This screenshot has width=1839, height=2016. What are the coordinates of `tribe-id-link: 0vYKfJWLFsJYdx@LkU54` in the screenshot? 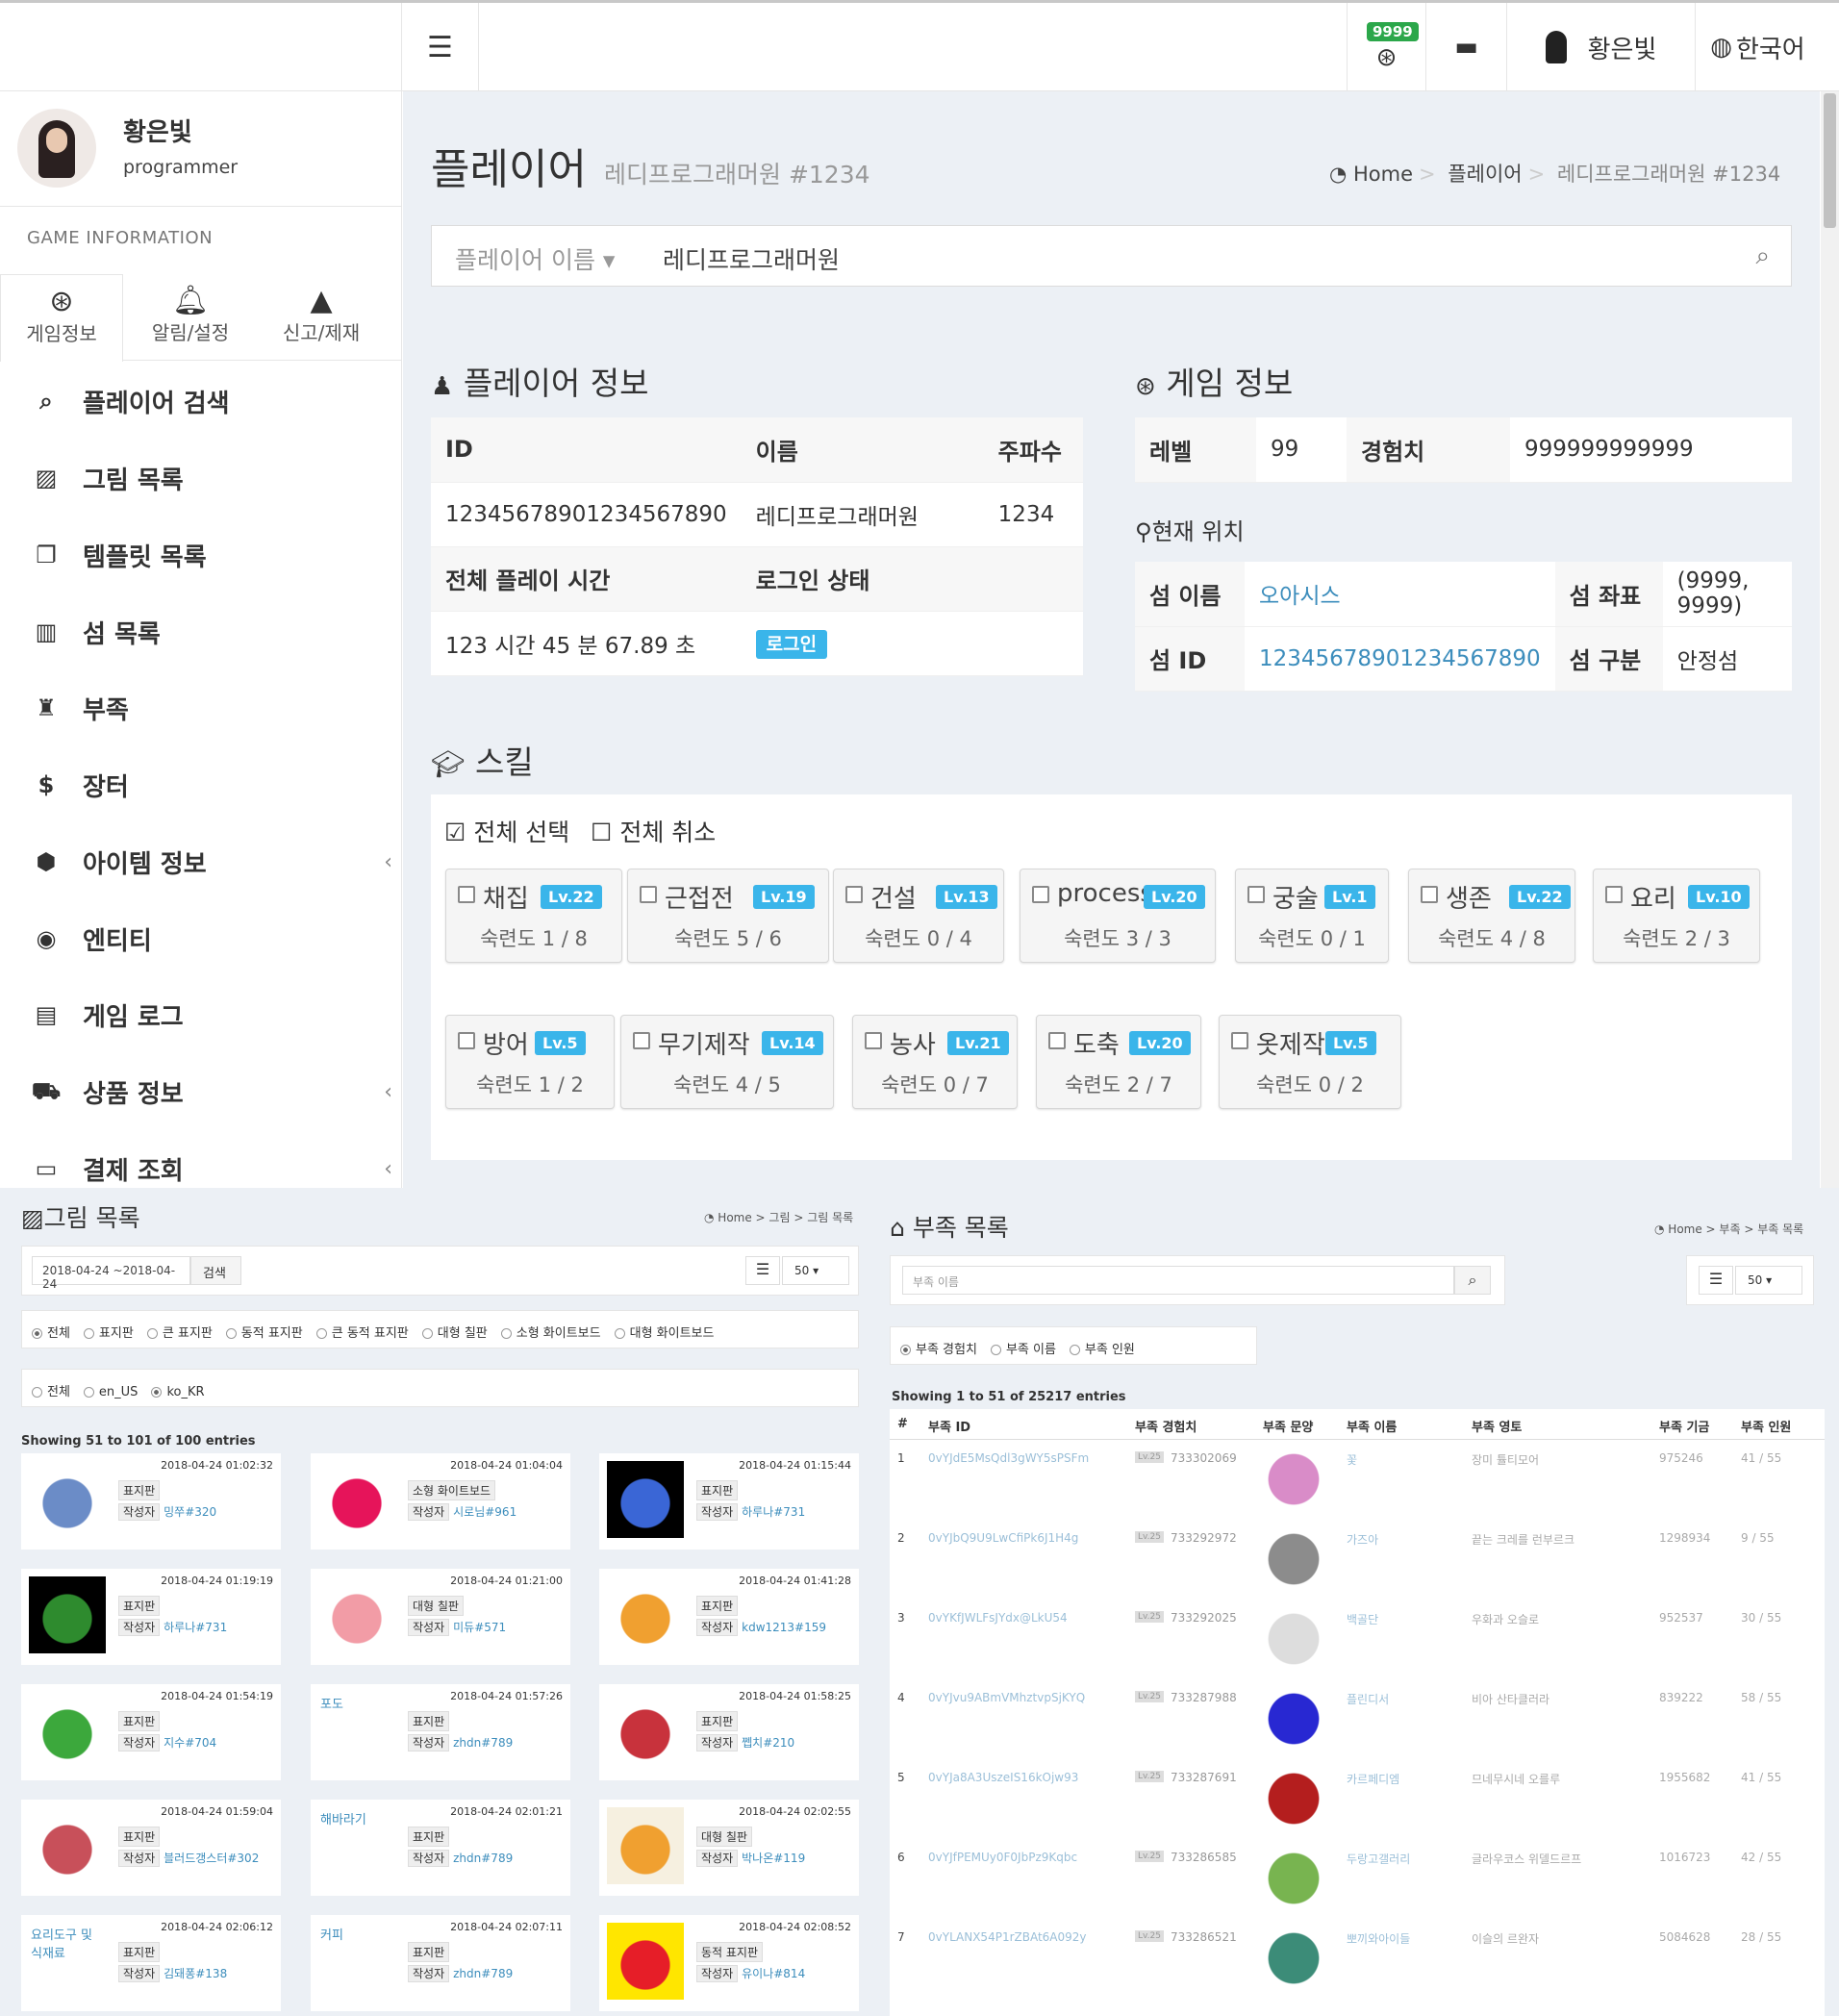 It's located at (998, 1618).